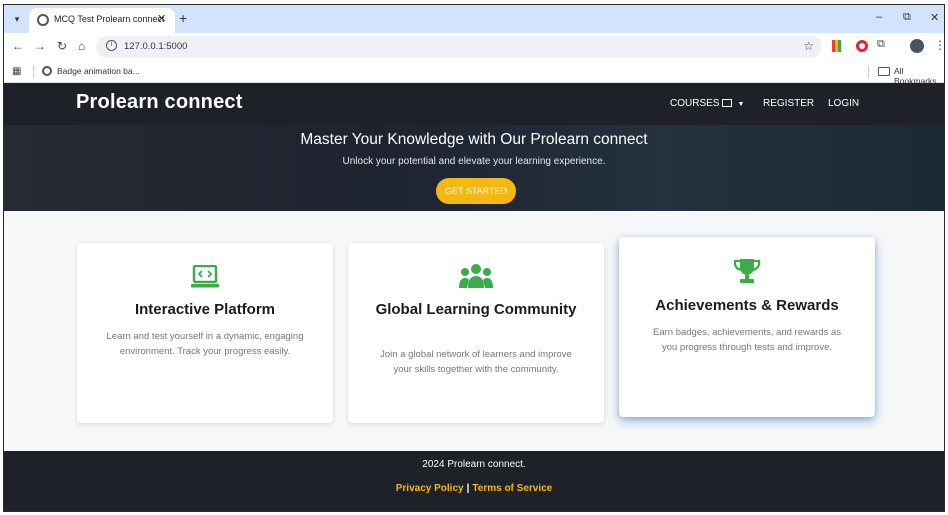 The width and height of the screenshot is (948, 515). What do you see at coordinates (788, 103) in the screenshot?
I see `nav-register-link: REGISTER` at bounding box center [788, 103].